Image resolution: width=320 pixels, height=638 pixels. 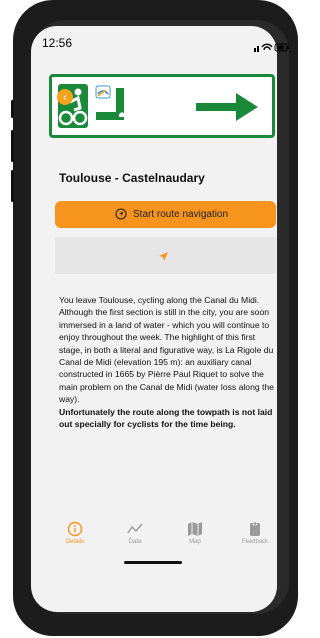 I want to click on route-title: Toulouse - Castelnaudary, so click(x=132, y=178).